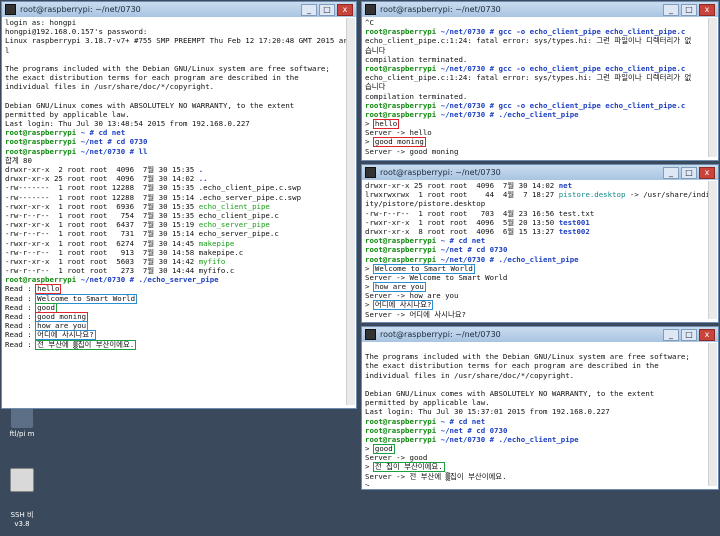 This screenshot has height=536, width=720. What do you see at coordinates (416, 59) in the screenshot?
I see `terminal-text: compilation terminated.` at bounding box center [416, 59].